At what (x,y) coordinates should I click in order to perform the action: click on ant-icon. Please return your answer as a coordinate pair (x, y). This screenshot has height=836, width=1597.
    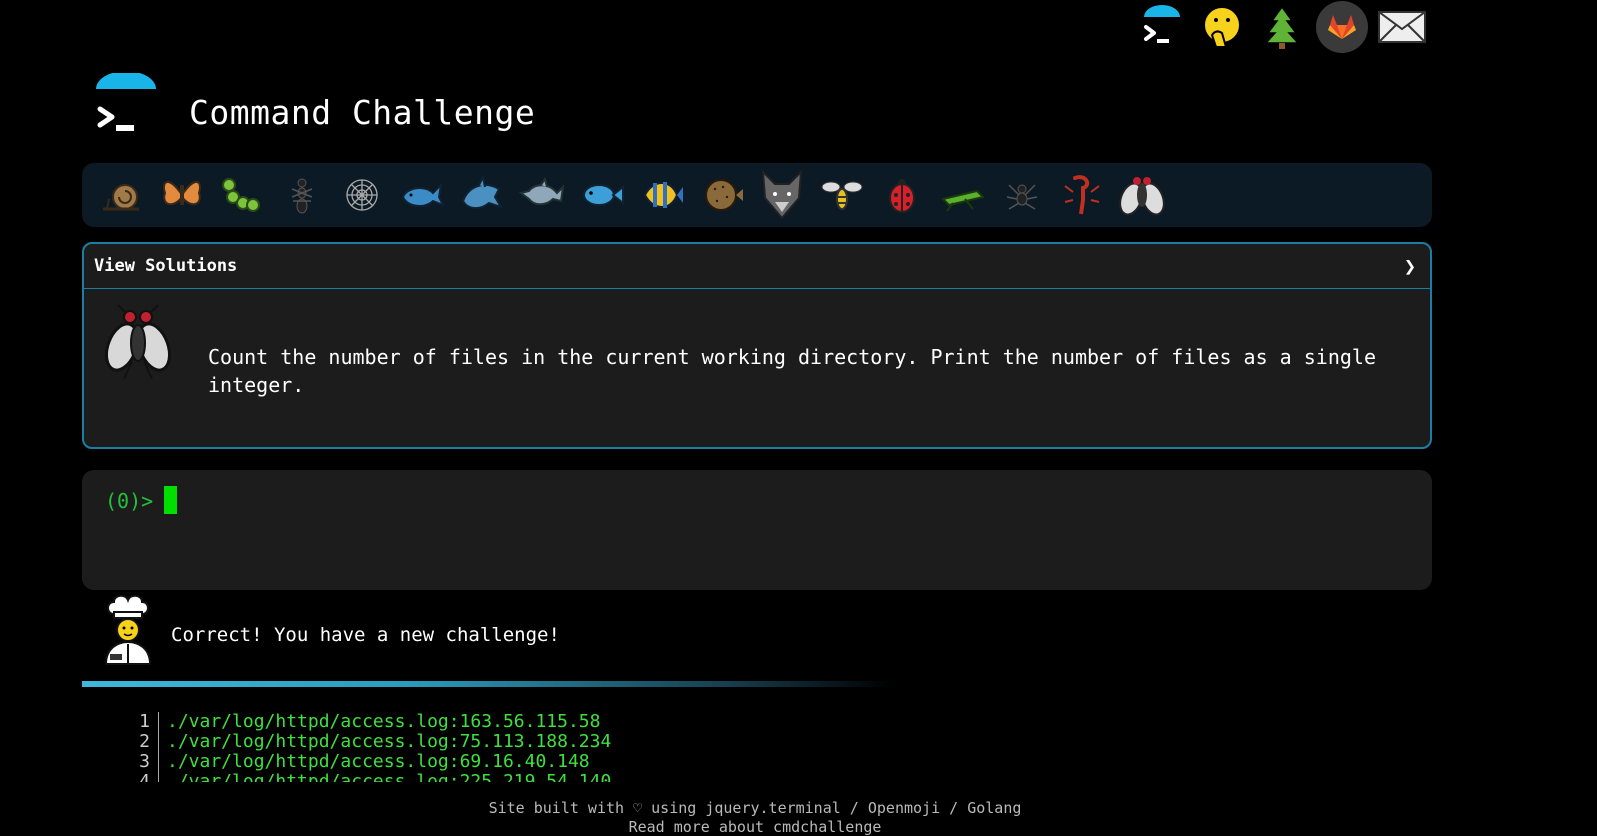
    Looking at the image, I should click on (302, 195).